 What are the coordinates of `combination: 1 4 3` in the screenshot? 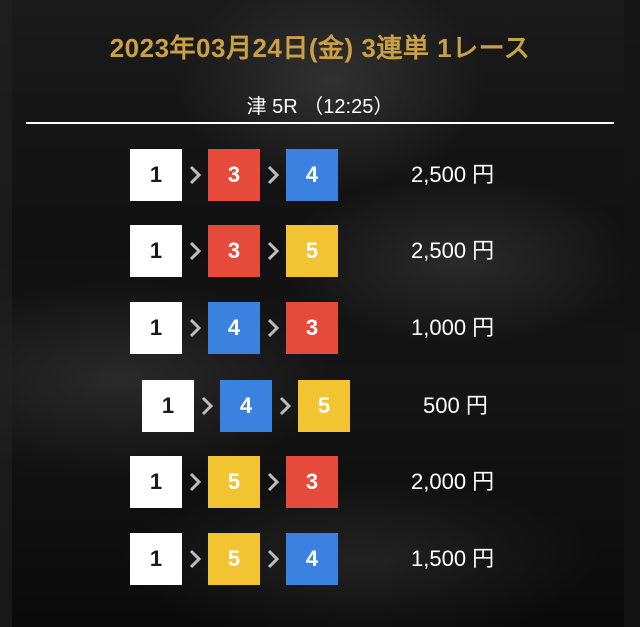 It's located at (234, 328).